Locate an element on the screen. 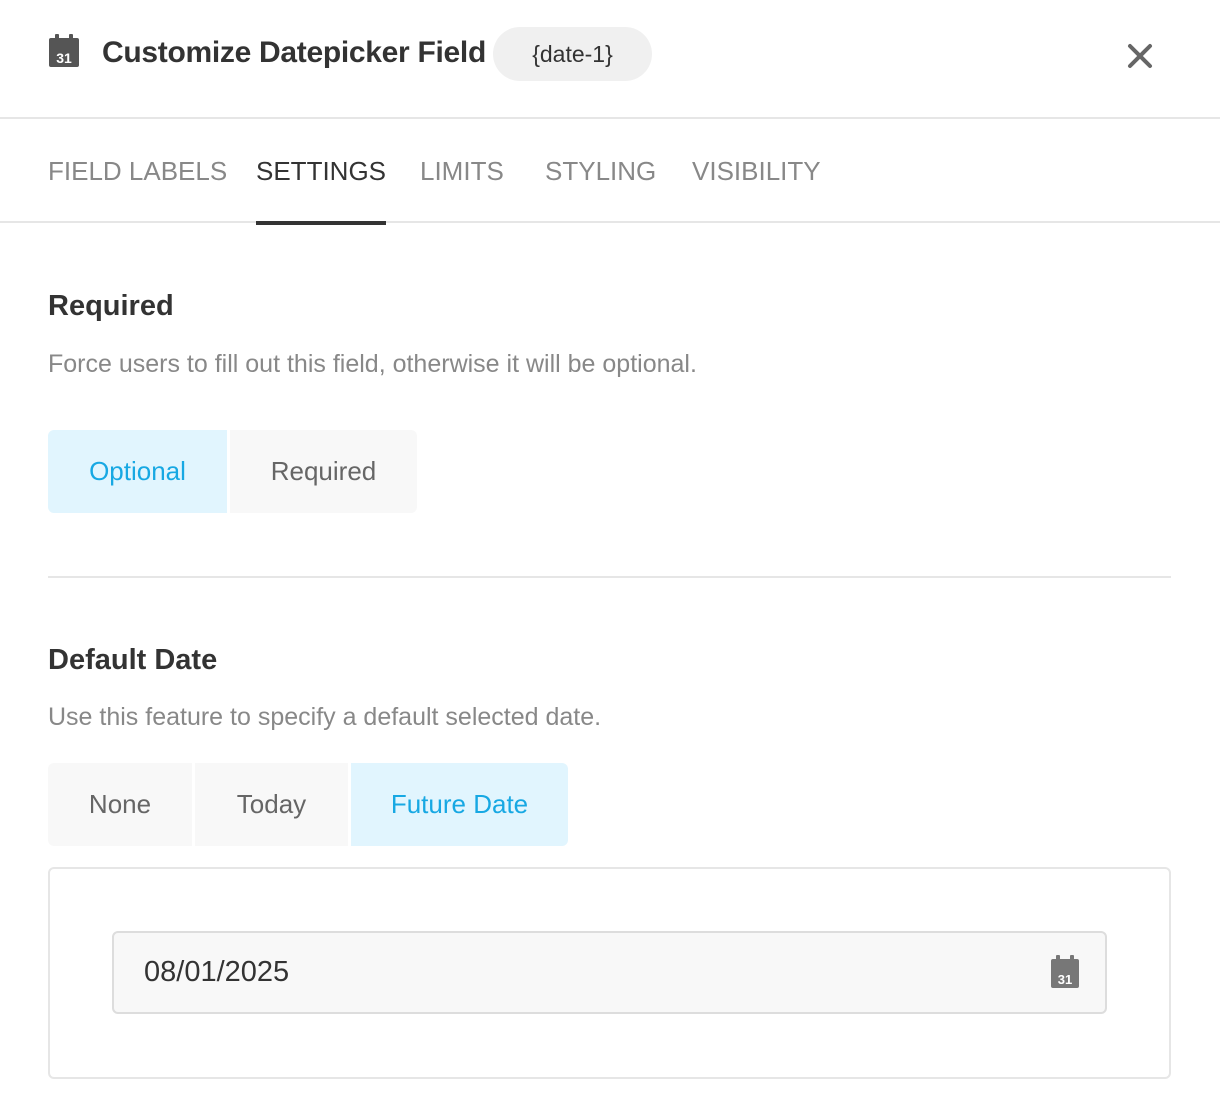 The image size is (1220, 1109). future-date-option-button: Future Date is located at coordinates (459, 804).